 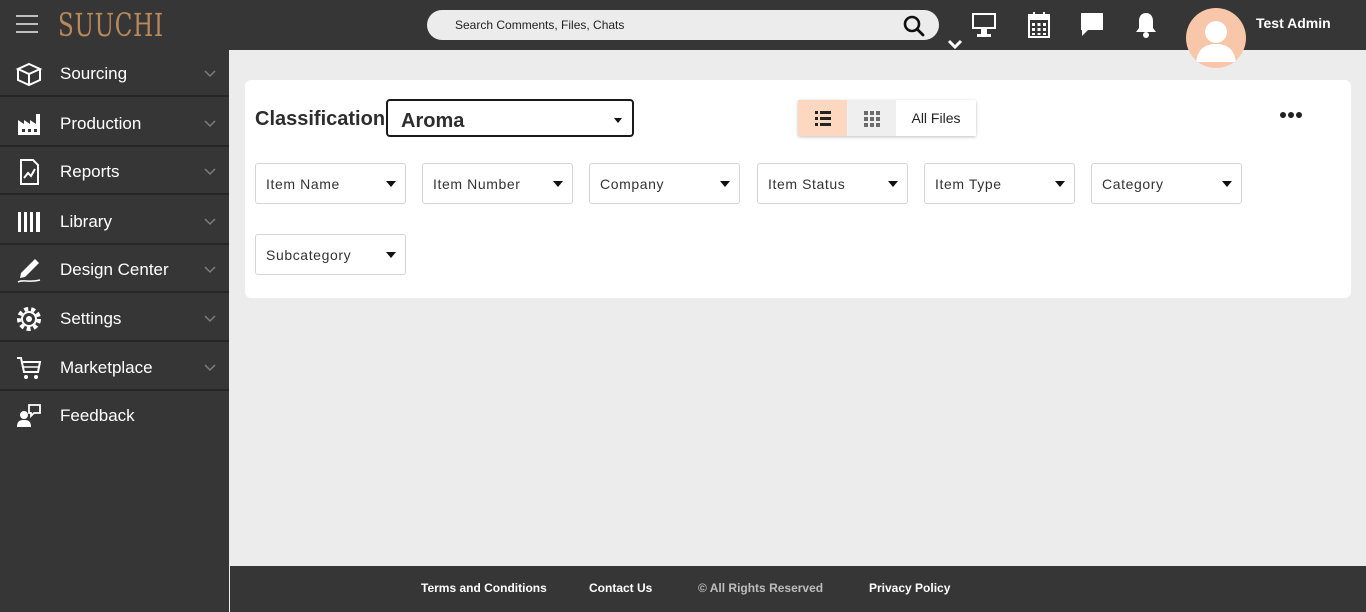 What do you see at coordinates (86, 221) in the screenshot?
I see `sidebar-item-label: Library` at bounding box center [86, 221].